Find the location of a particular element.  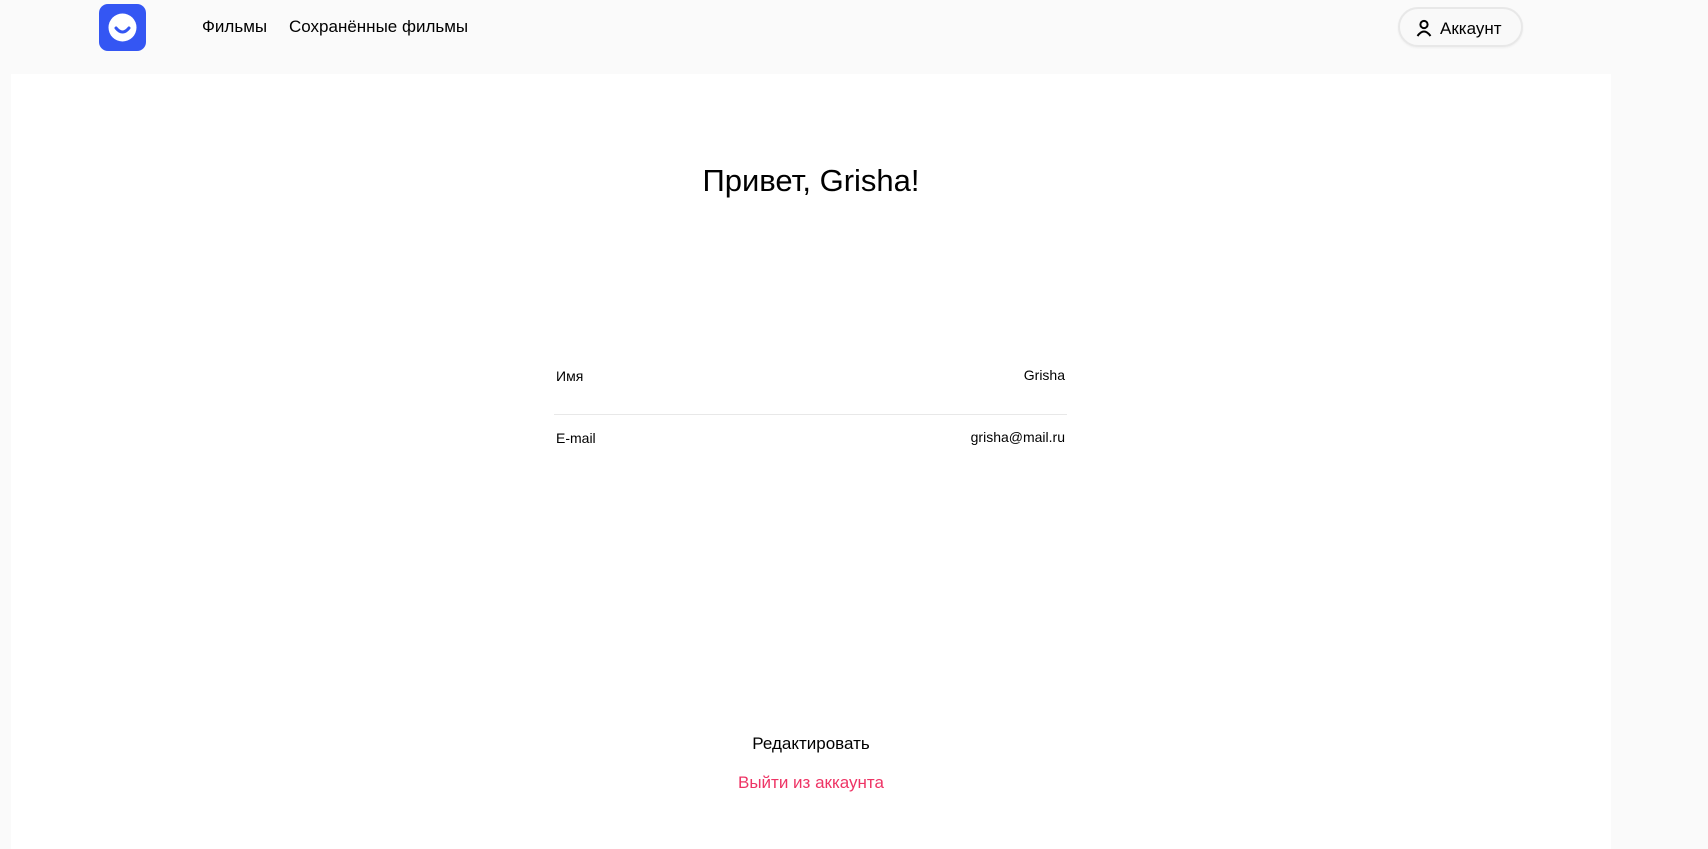

smile-logo-icon is located at coordinates (122, 27).